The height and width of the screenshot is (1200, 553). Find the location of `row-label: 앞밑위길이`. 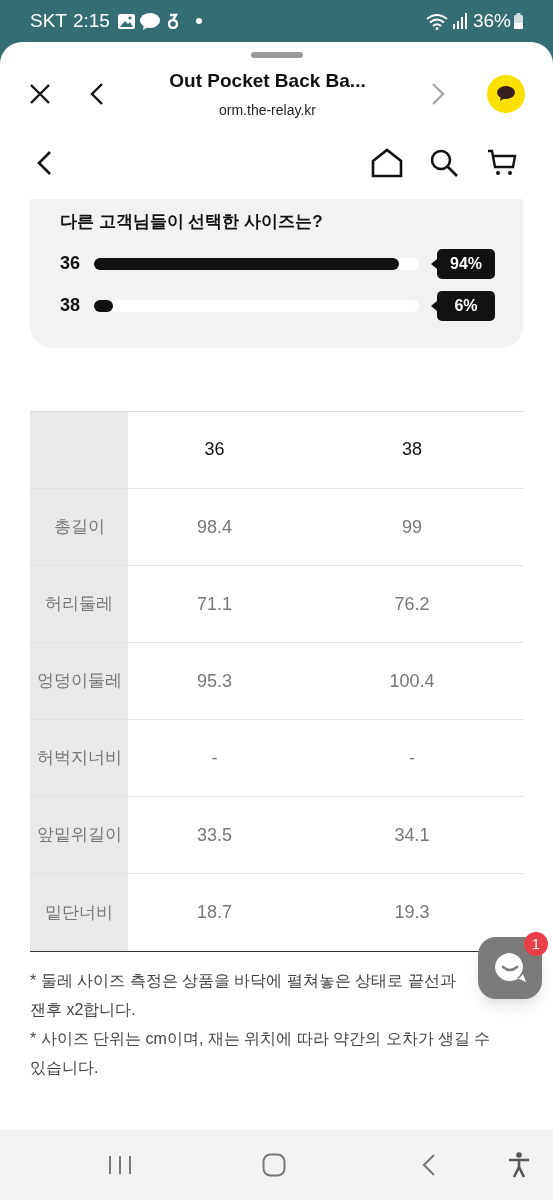

row-label: 앞밑위길이 is located at coordinates (79, 835).